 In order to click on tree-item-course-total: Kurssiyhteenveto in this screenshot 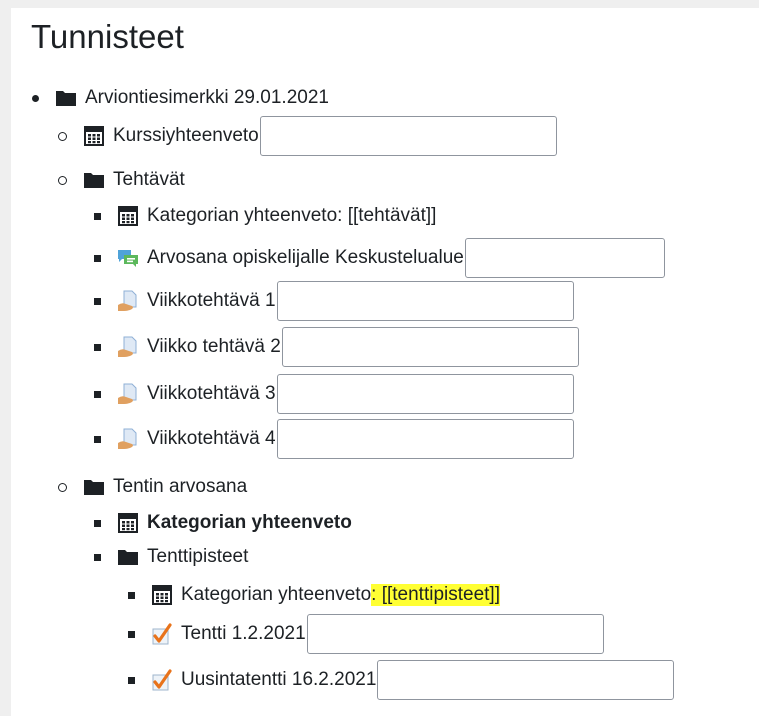, I will do `click(307, 136)`.